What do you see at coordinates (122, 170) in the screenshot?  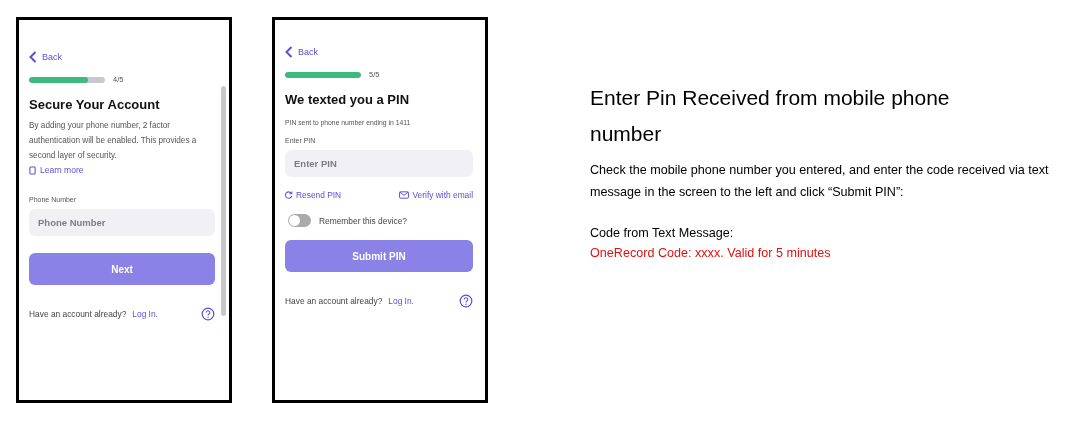 I see `learn-more-link: Learn more` at bounding box center [122, 170].